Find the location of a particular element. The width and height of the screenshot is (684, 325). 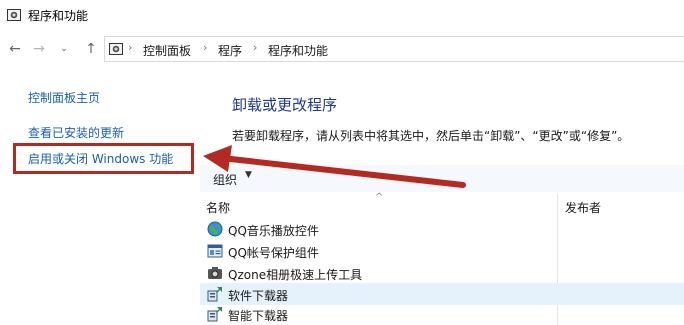

dropdown-caret-icon: ▼ is located at coordinates (248, 175).